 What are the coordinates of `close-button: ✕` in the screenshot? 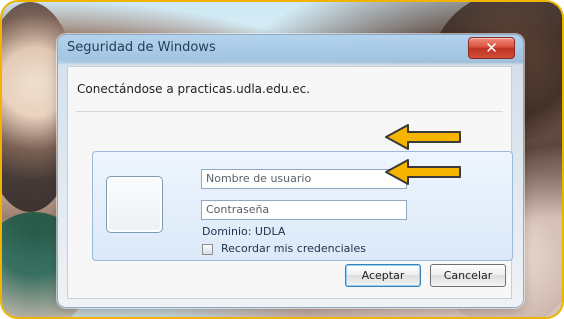 It's located at (491, 48).